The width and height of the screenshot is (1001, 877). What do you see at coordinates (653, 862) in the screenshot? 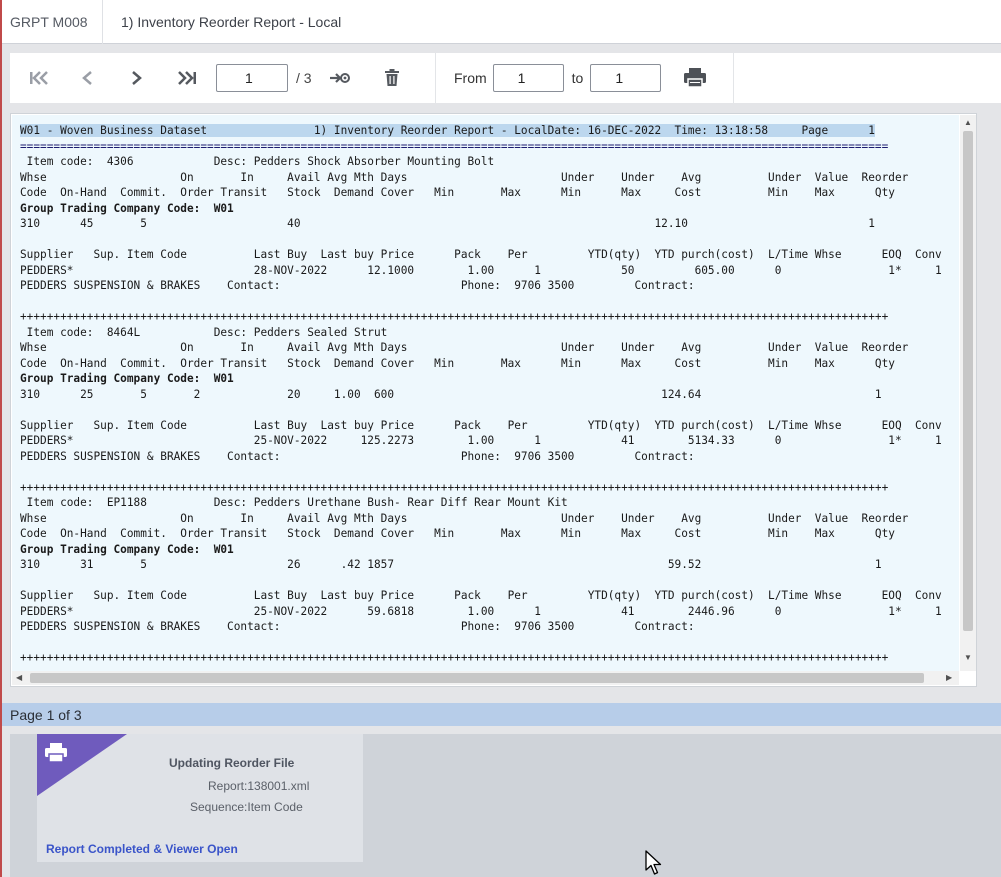
I see `mouse-cursor-icon` at bounding box center [653, 862].